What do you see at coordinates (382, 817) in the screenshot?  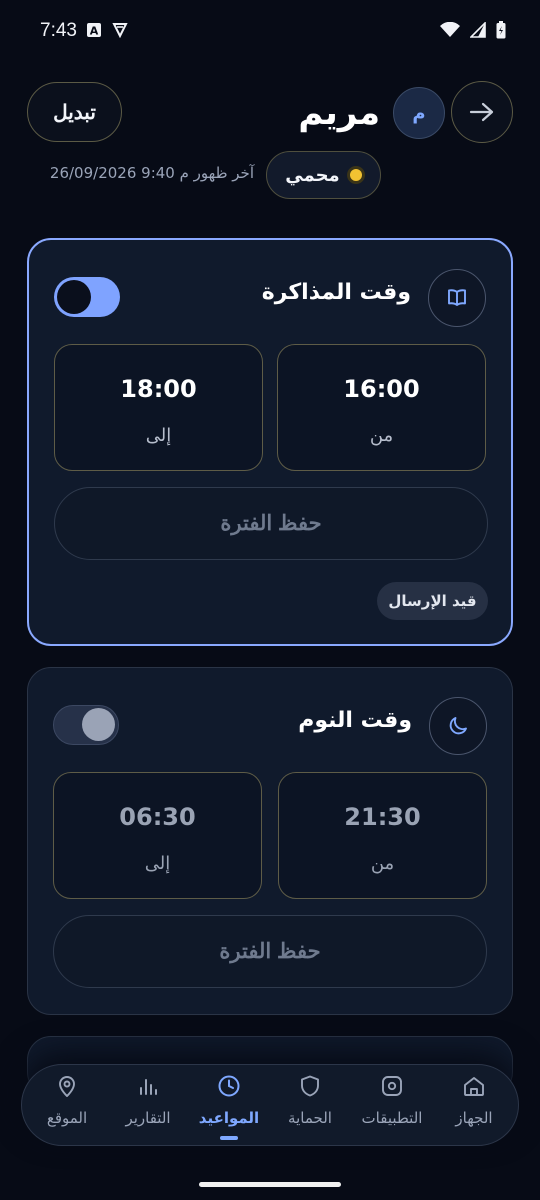 I see `from-time-value: 21:30` at bounding box center [382, 817].